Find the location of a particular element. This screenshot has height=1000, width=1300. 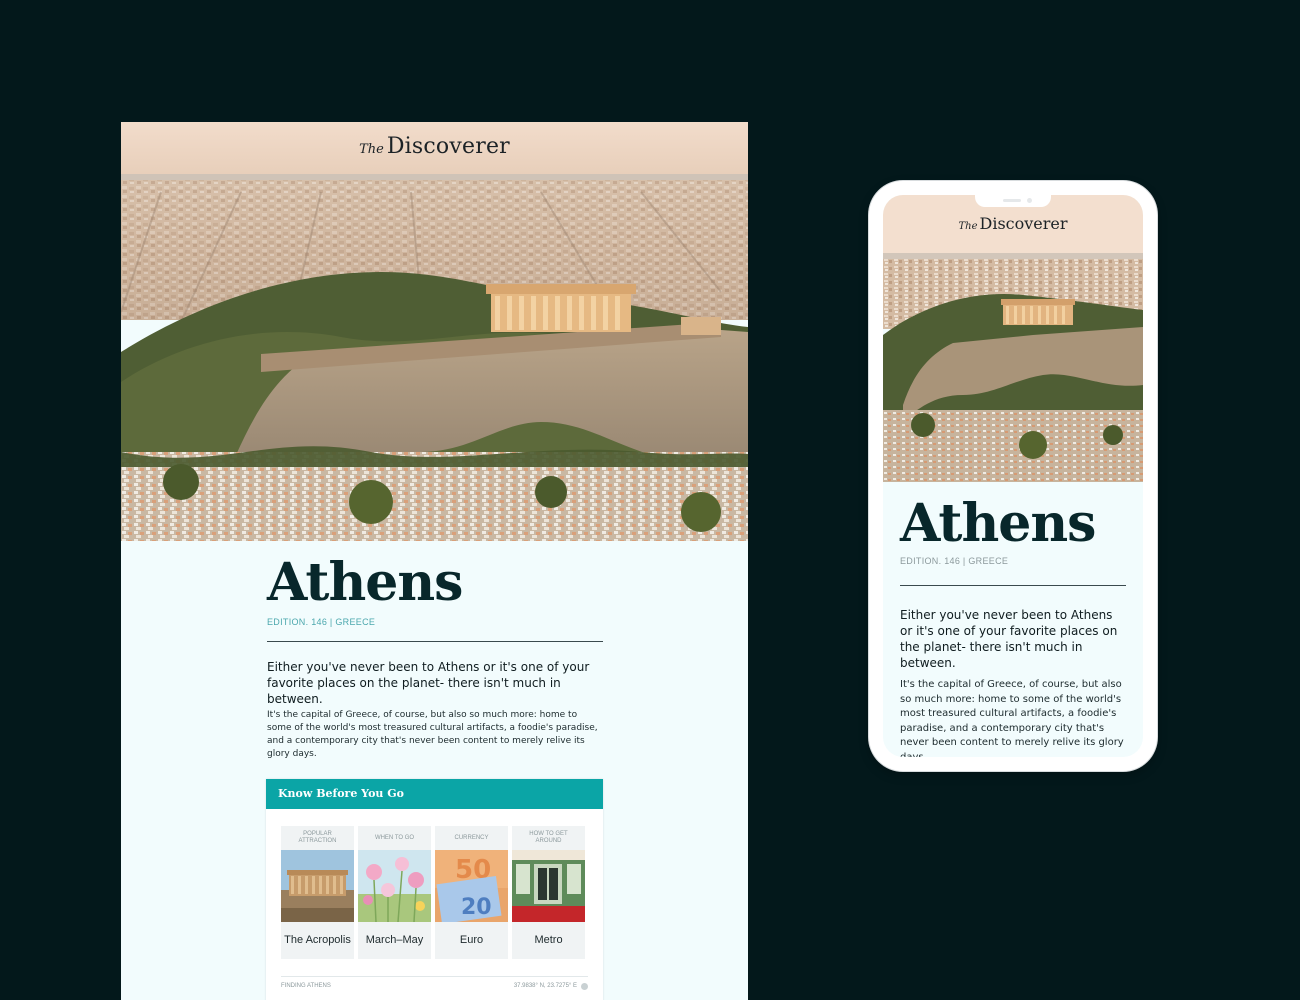

finding-athens-row: FINDING ATHENS 37.9838° N, 23.7275° E is located at coordinates (434, 985).